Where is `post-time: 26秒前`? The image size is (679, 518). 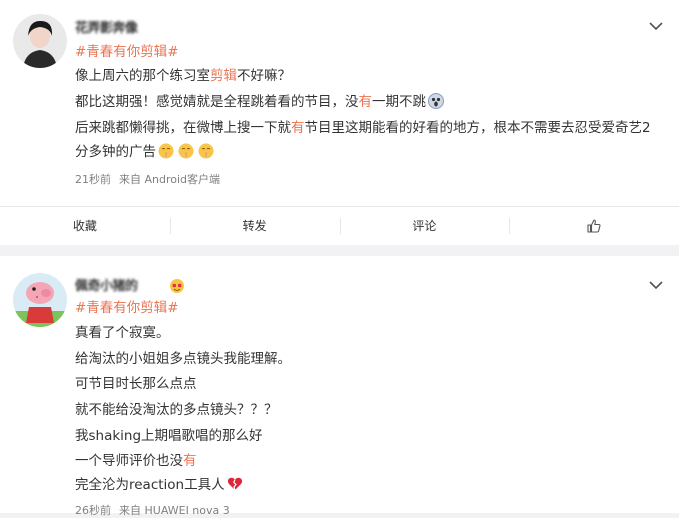 post-time: 26秒前 is located at coordinates (93, 510).